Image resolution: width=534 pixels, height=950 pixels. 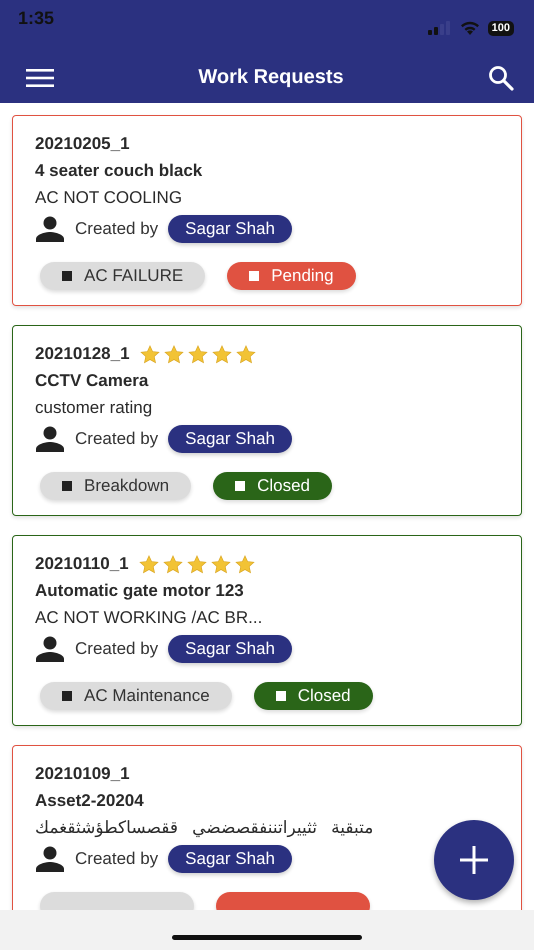 What do you see at coordinates (204, 828) in the screenshot?
I see `request-description: متبقية ثثييراتننفقصضضي ققصساكطؤشثقغمك` at bounding box center [204, 828].